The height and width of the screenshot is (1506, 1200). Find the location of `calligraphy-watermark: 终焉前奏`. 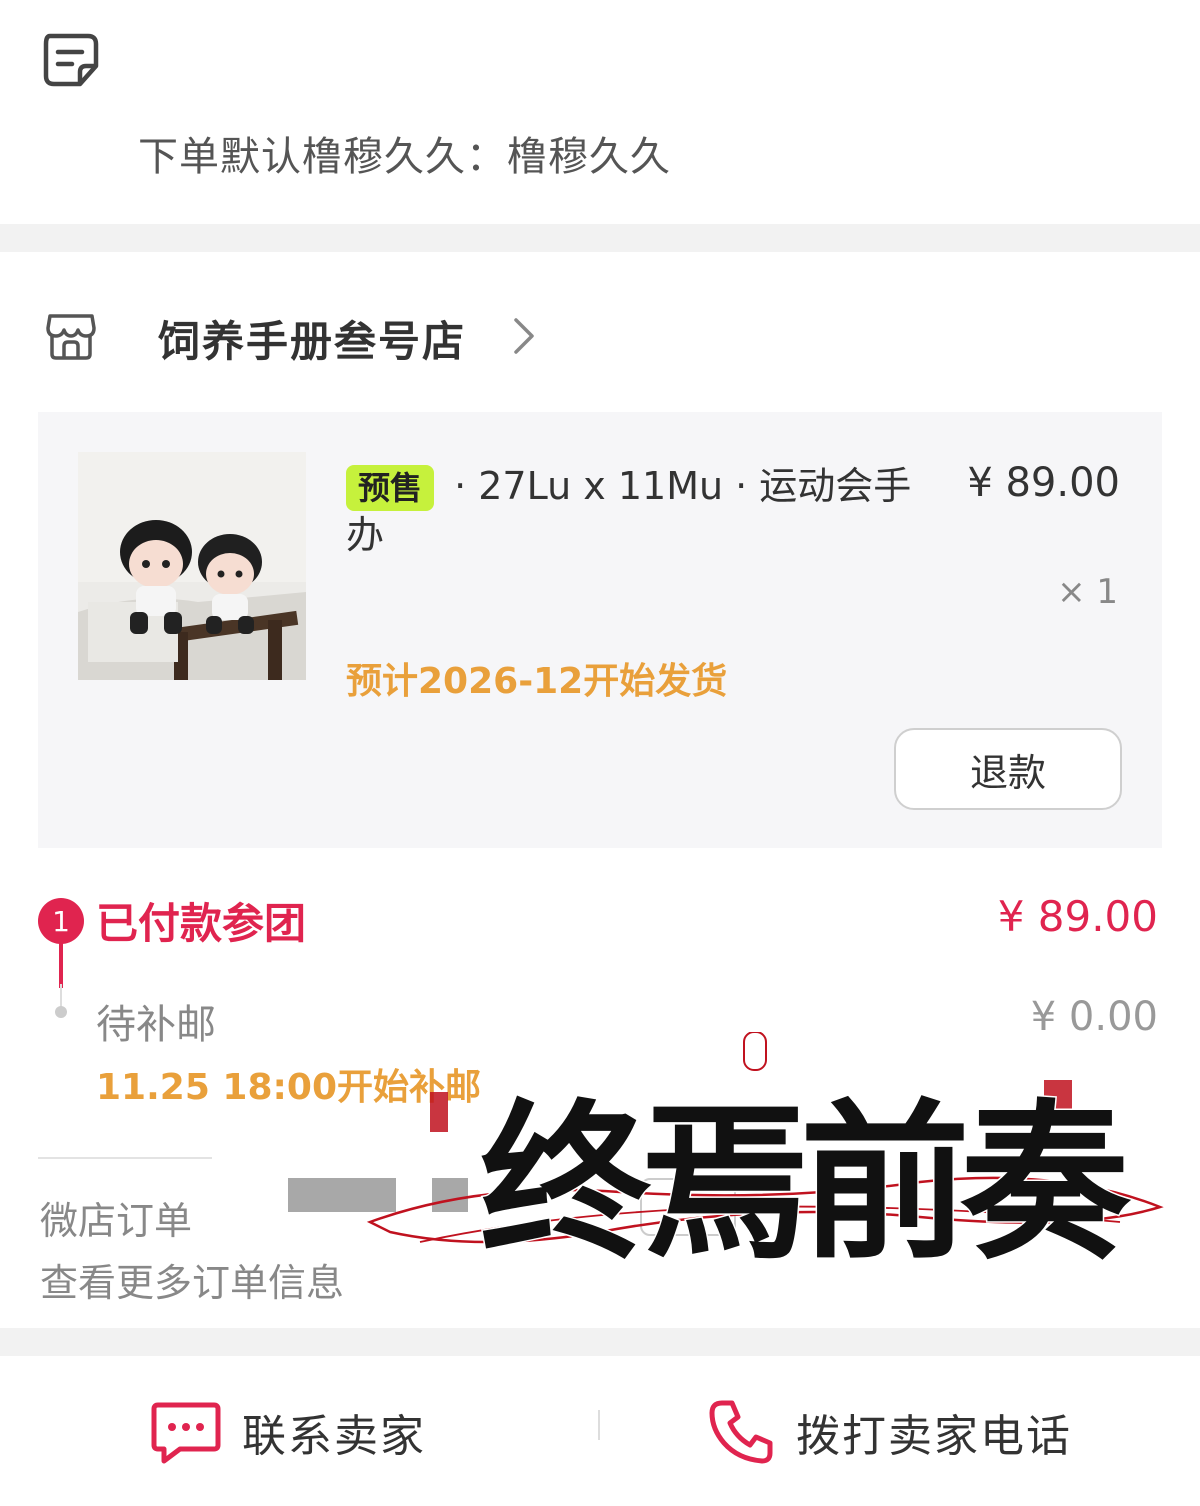

calligraphy-watermark: 终焉前奏 is located at coordinates (765, 1158).